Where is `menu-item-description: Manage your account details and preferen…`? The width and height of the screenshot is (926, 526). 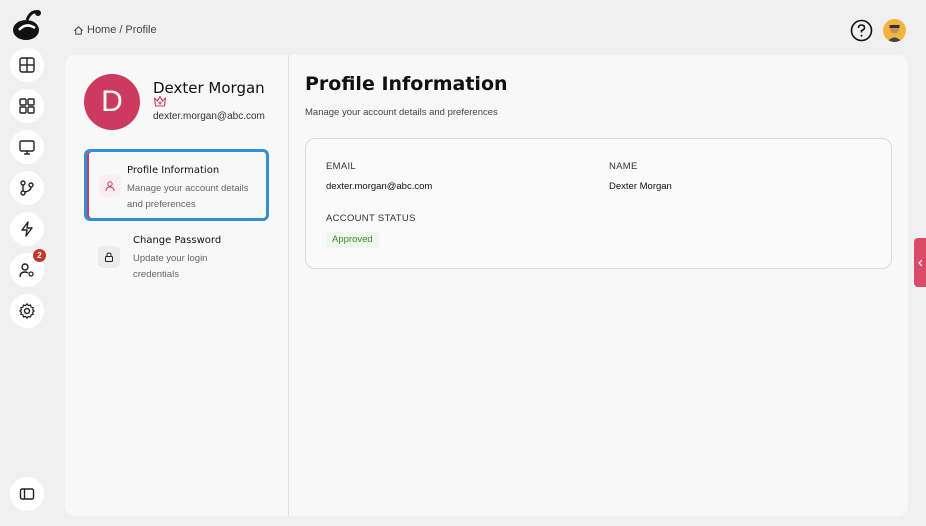
menu-item-description: Manage your account details and preferen… is located at coordinates (188, 196).